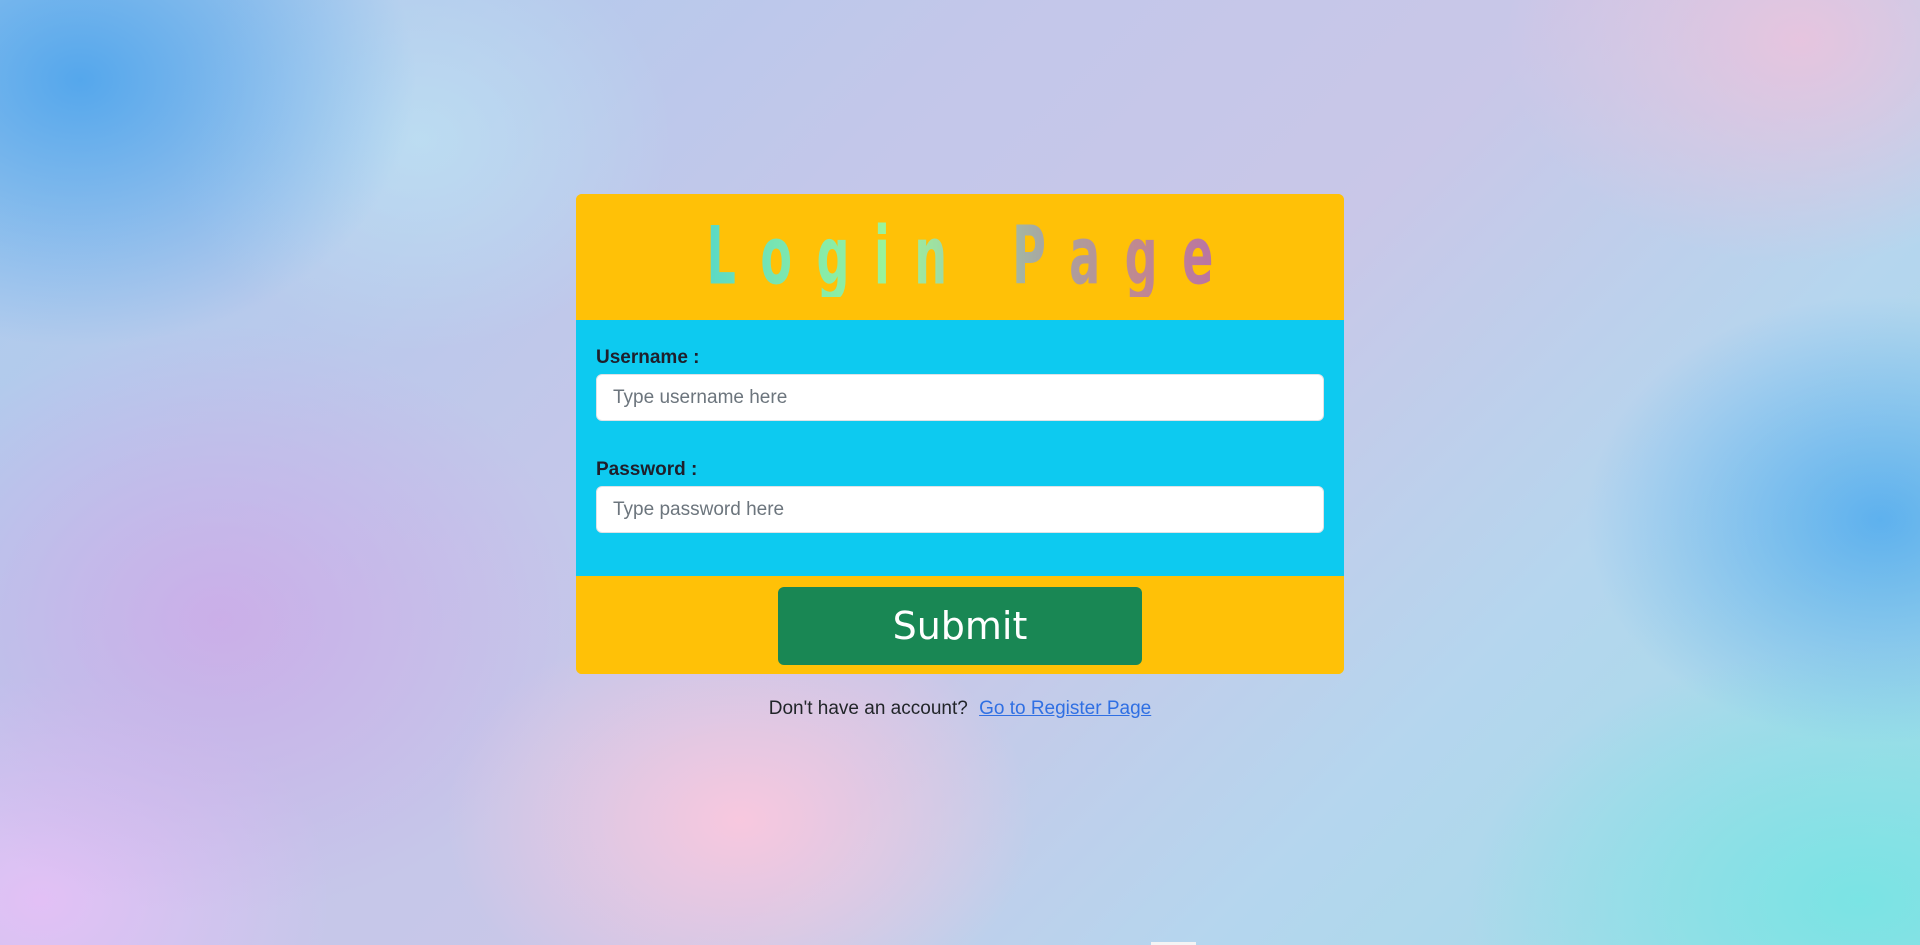  I want to click on submit-button: Submit, so click(960, 626).